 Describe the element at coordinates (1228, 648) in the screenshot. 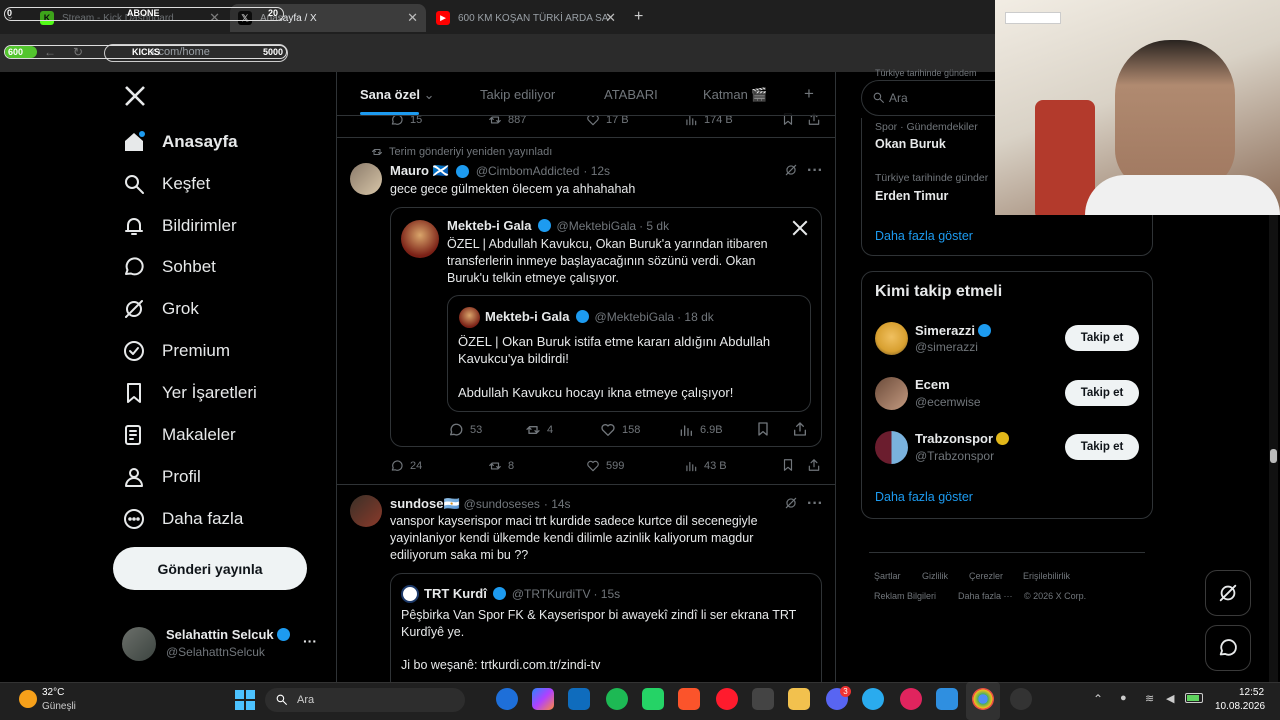

I see `messages-float-button` at that location.